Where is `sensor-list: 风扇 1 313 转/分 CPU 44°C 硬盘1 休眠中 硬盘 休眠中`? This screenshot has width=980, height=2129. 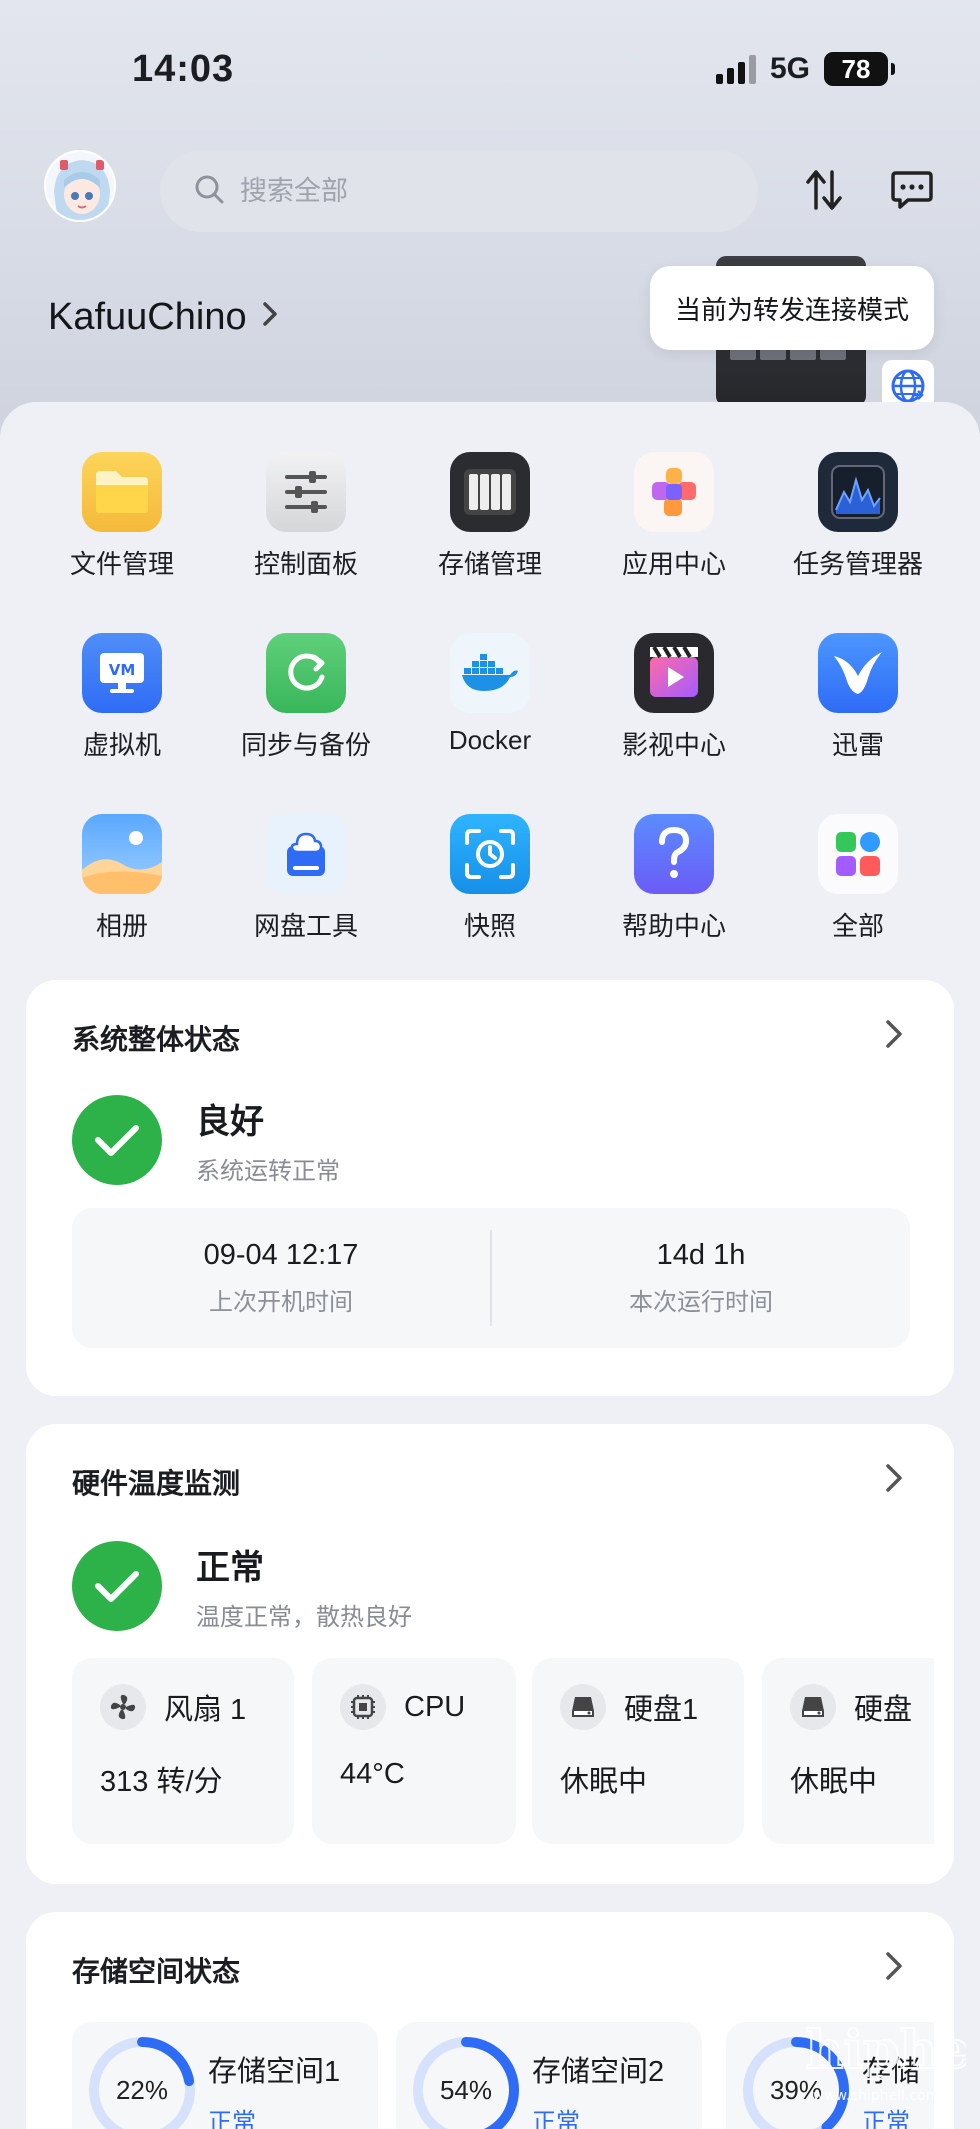 sensor-list: 风扇 1 313 转/分 CPU 44°C 硬盘1 休眠中 硬盘 休眠中 is located at coordinates (503, 1751).